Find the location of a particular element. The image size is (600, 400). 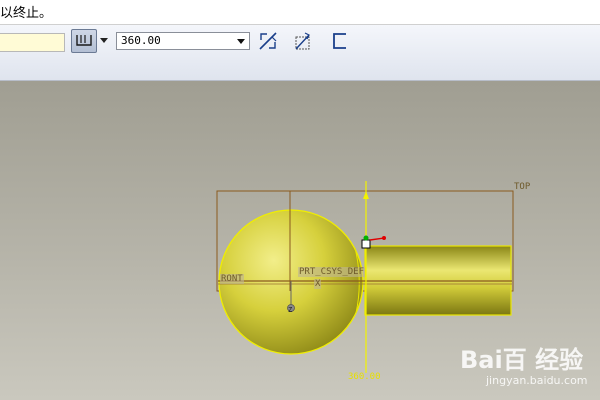

depth-option-button is located at coordinates (84, 41).